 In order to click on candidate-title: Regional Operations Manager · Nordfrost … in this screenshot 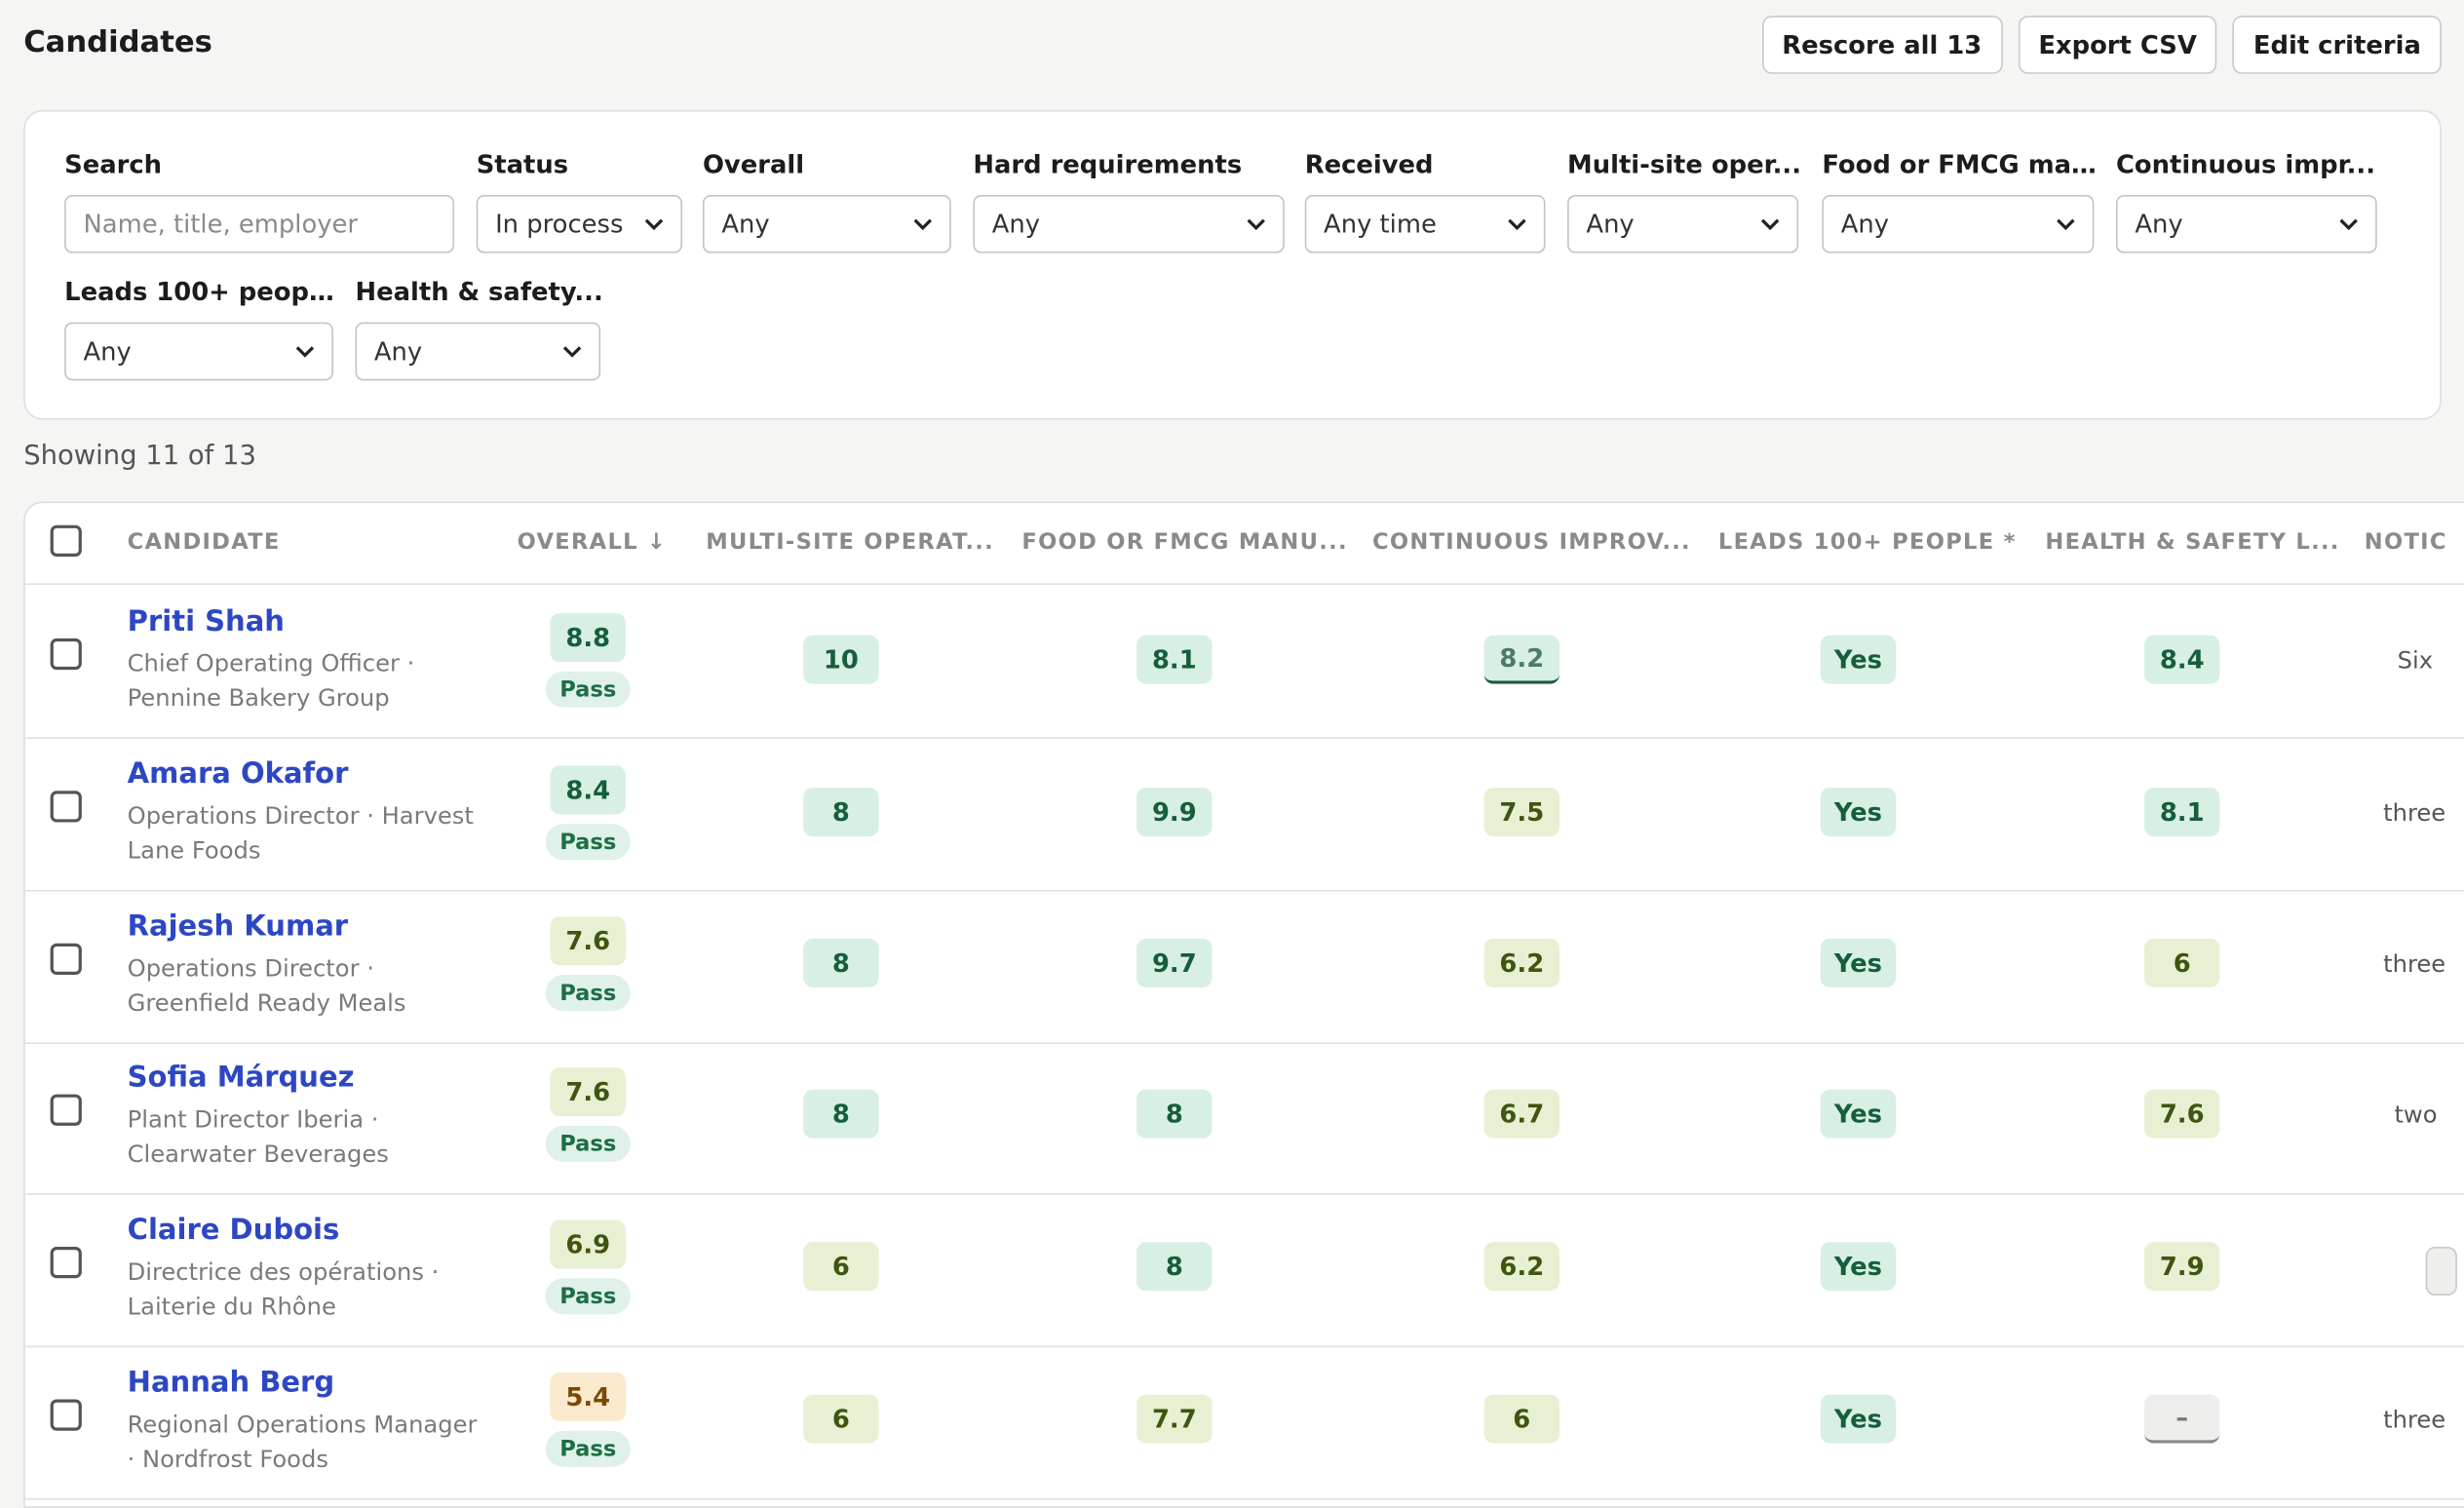, I will do `click(302, 1442)`.